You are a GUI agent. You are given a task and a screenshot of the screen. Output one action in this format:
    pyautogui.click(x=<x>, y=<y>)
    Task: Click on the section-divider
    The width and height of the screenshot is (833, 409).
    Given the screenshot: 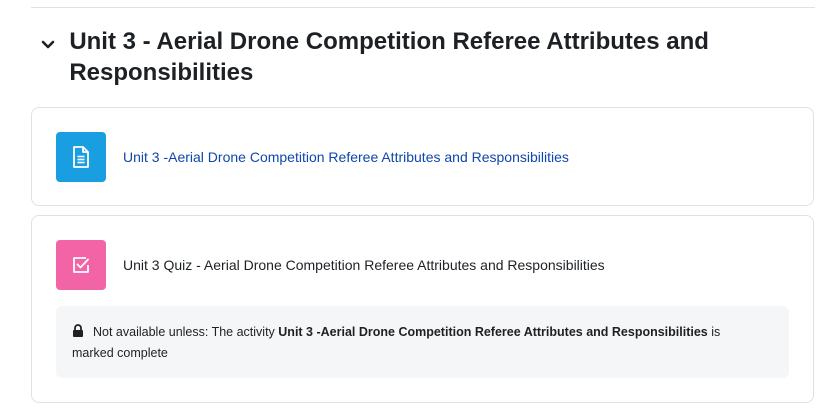 What is the action you would take?
    pyautogui.click(x=423, y=7)
    